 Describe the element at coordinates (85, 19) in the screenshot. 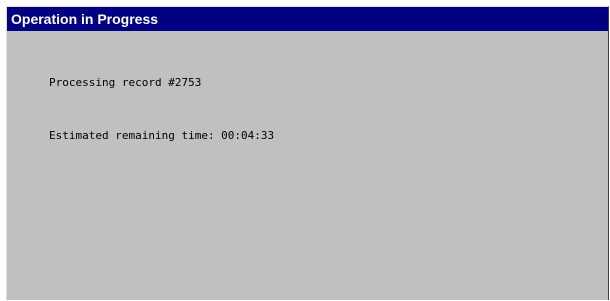

I see `dialog-title: Operation in Progress` at that location.